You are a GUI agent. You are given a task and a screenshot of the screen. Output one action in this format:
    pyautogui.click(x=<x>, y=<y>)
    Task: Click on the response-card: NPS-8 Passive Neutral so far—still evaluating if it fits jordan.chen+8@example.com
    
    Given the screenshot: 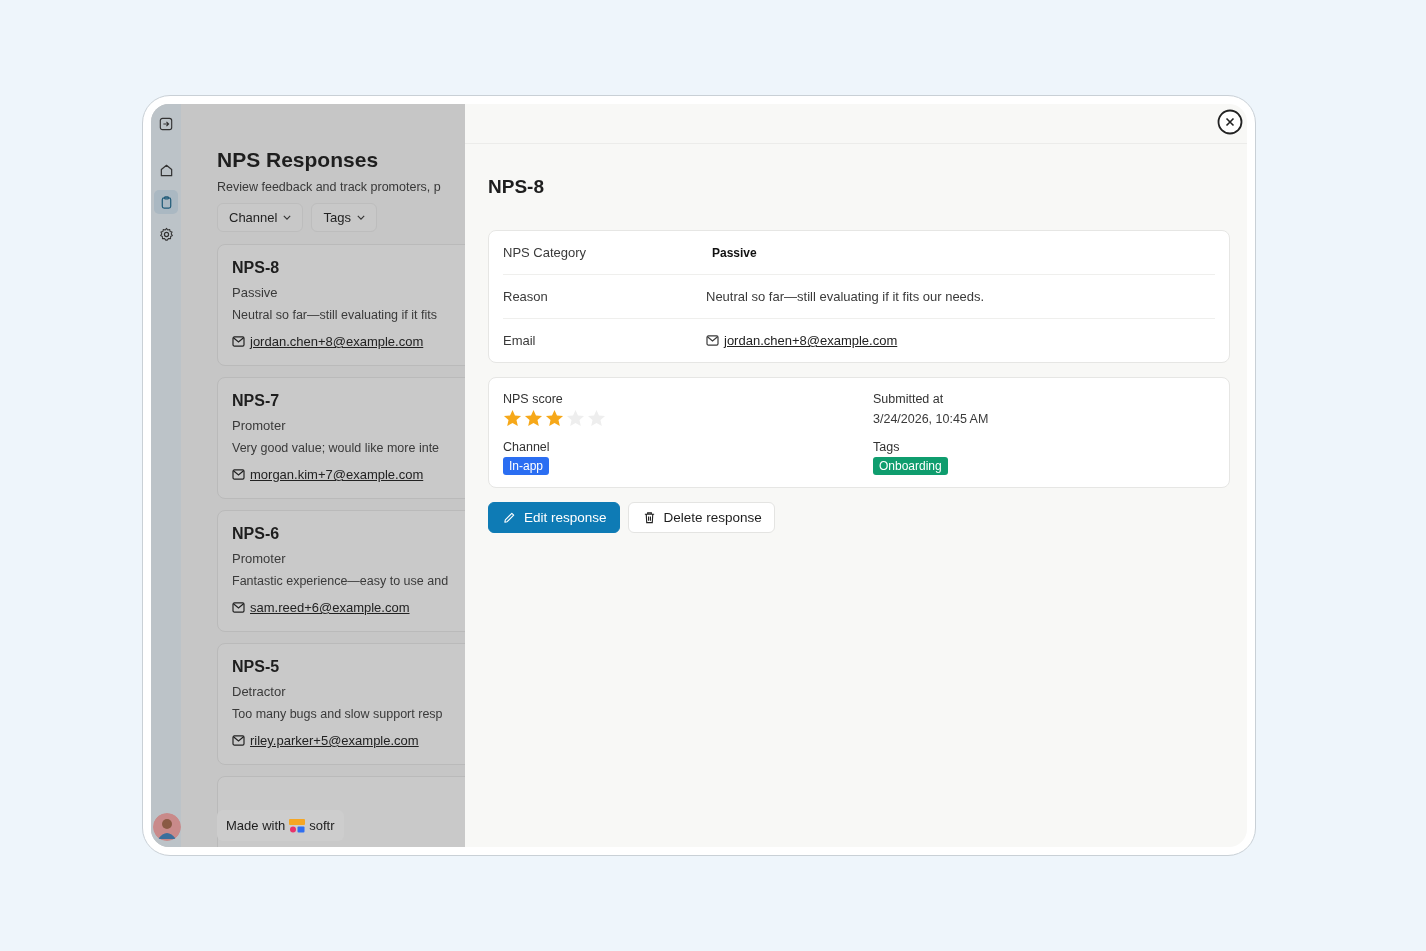 What is the action you would take?
    pyautogui.click(x=341, y=305)
    